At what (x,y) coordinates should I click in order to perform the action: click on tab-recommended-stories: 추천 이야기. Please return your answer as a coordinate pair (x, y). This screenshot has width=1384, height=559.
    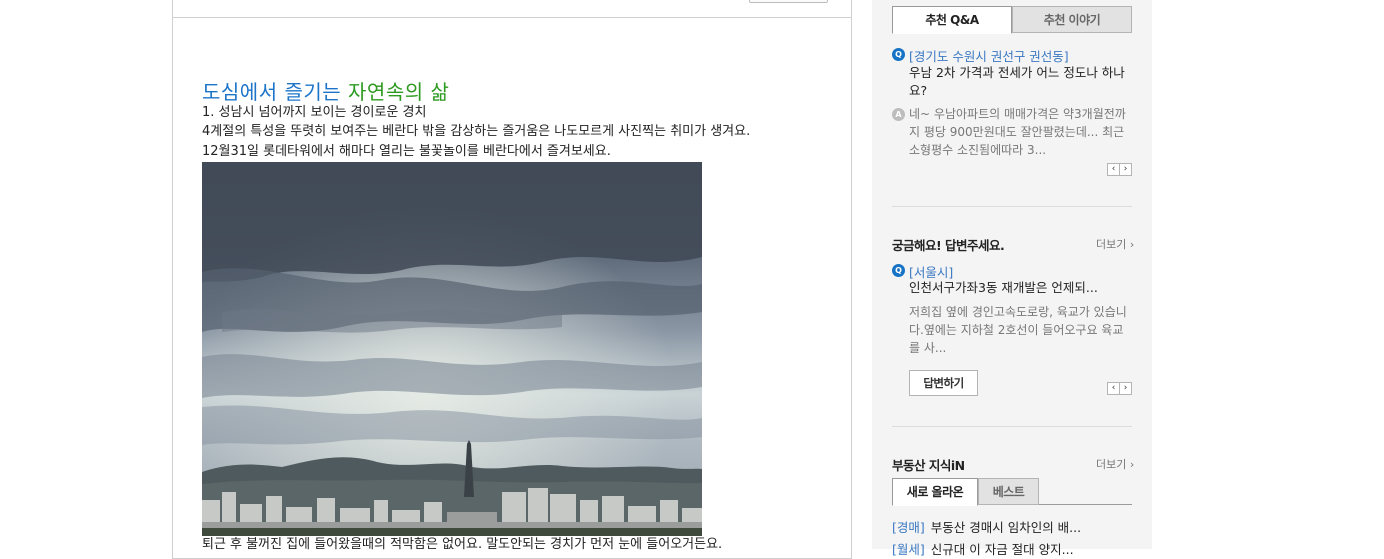
    Looking at the image, I should click on (1072, 19).